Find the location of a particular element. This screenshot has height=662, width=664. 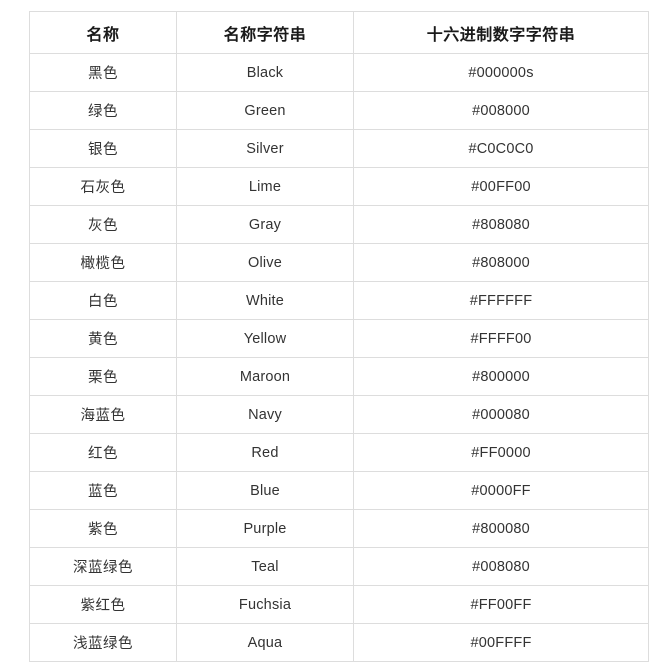

table-row: 灰色 Gray #808080 is located at coordinates (339, 224).